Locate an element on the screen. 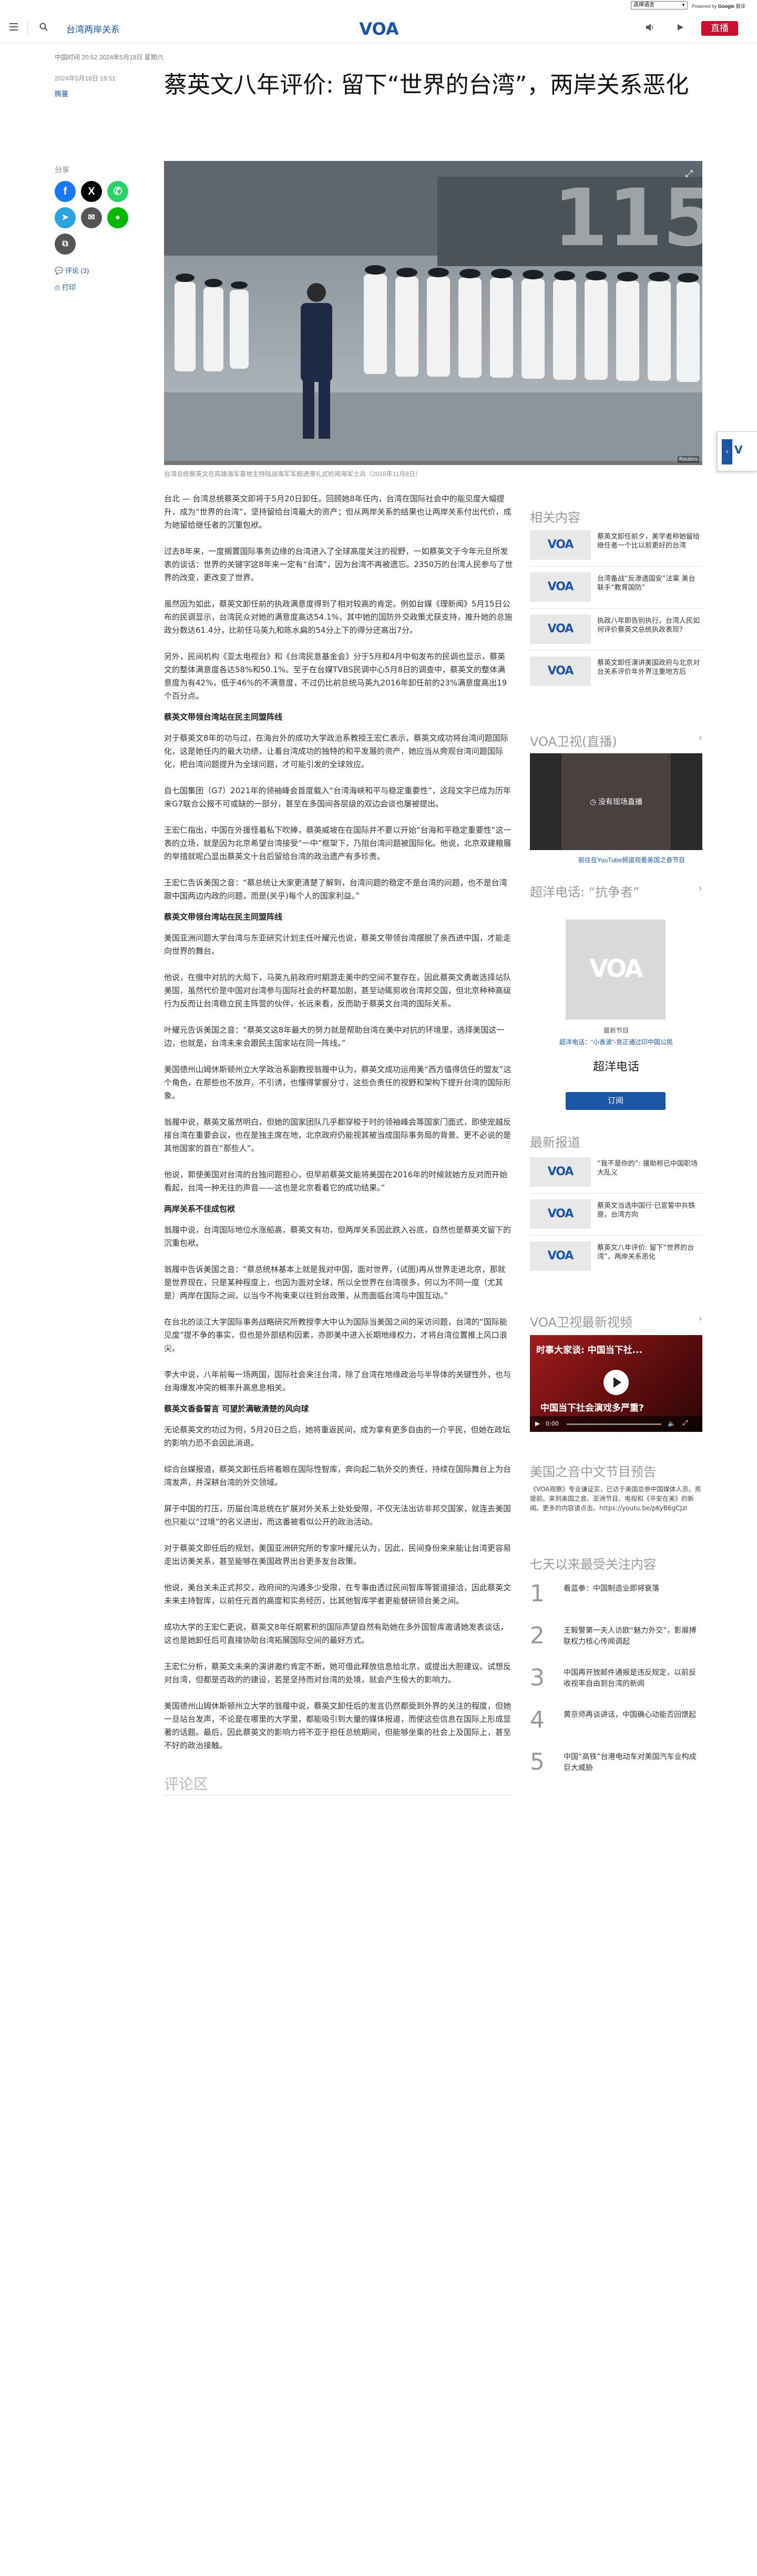  comment-icon: 💬 is located at coordinates (60, 271).